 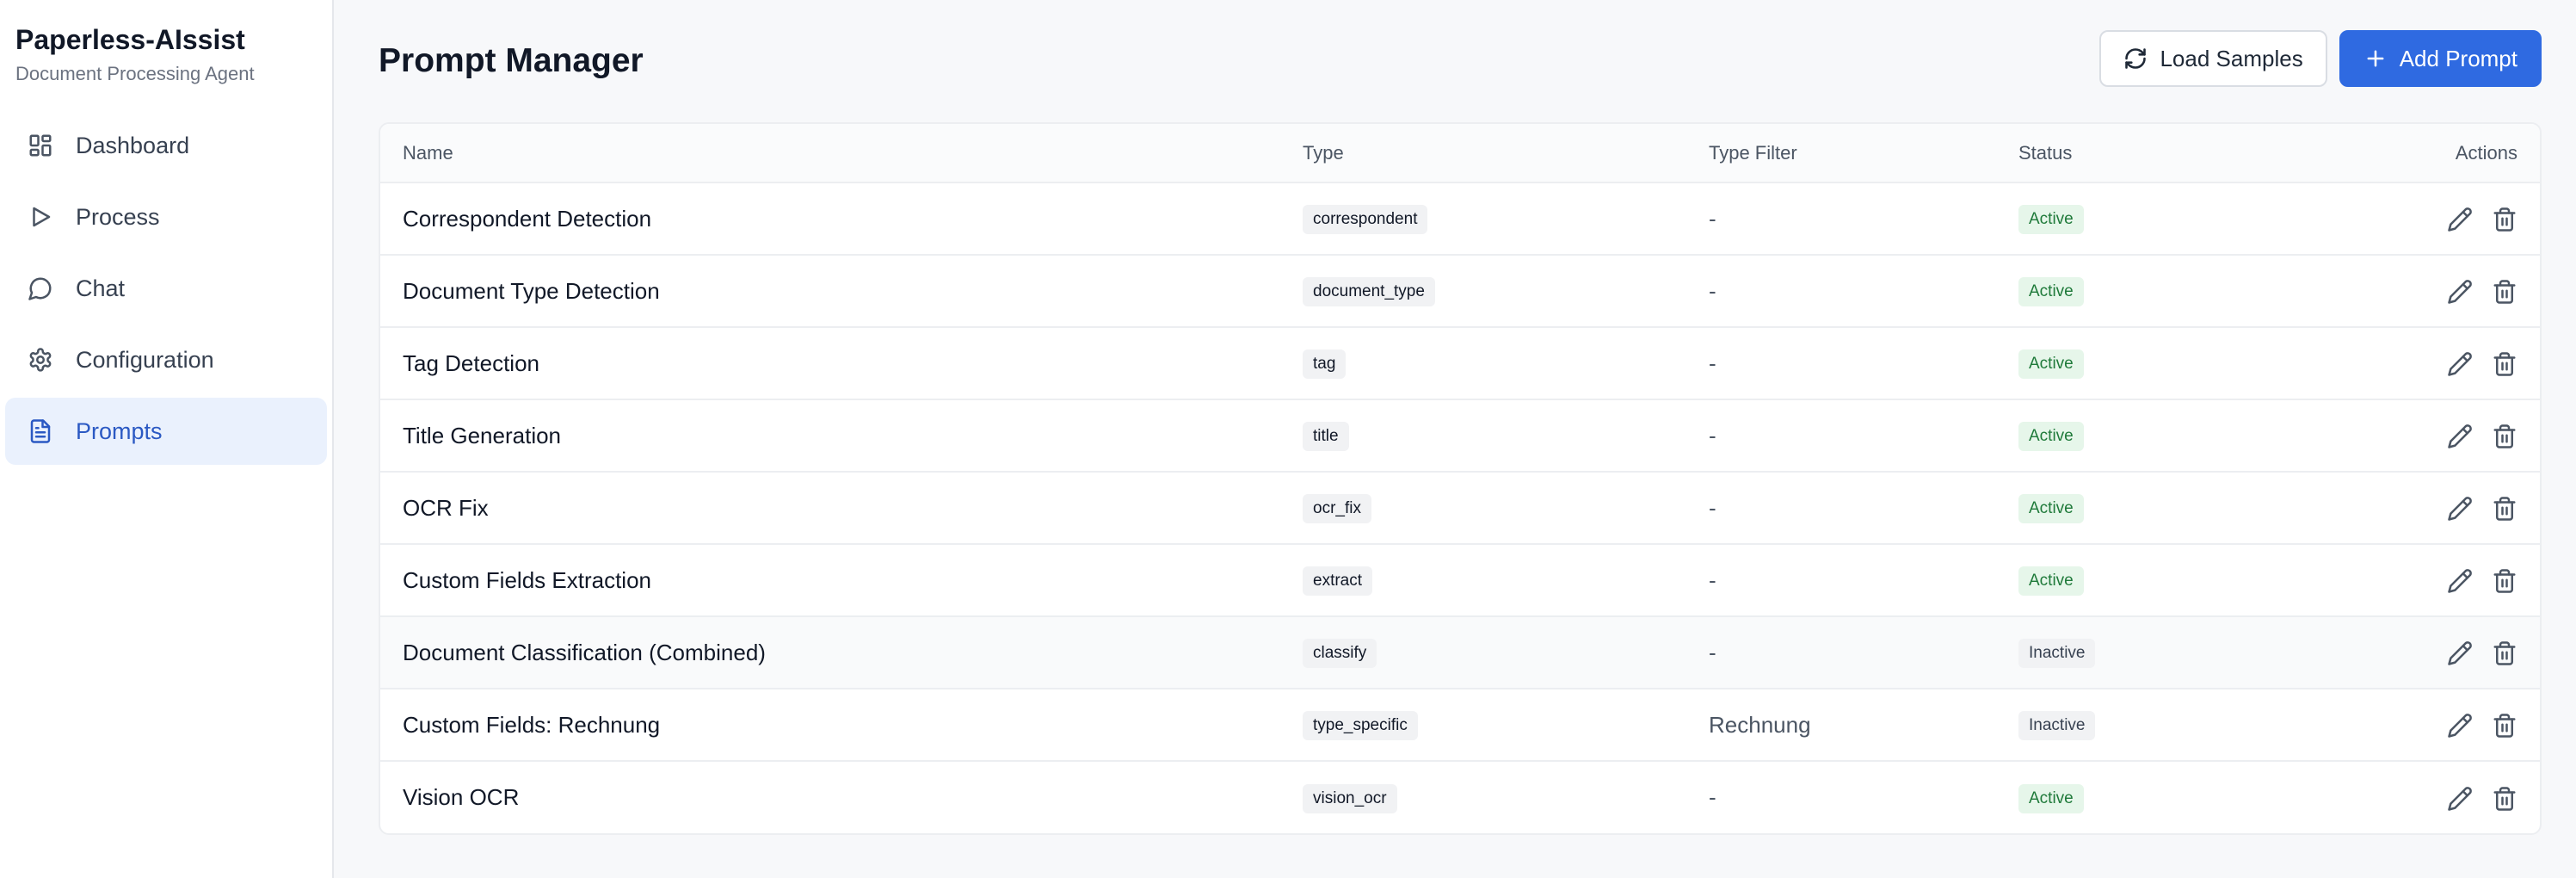 I want to click on refresh-icon, so click(x=2136, y=58).